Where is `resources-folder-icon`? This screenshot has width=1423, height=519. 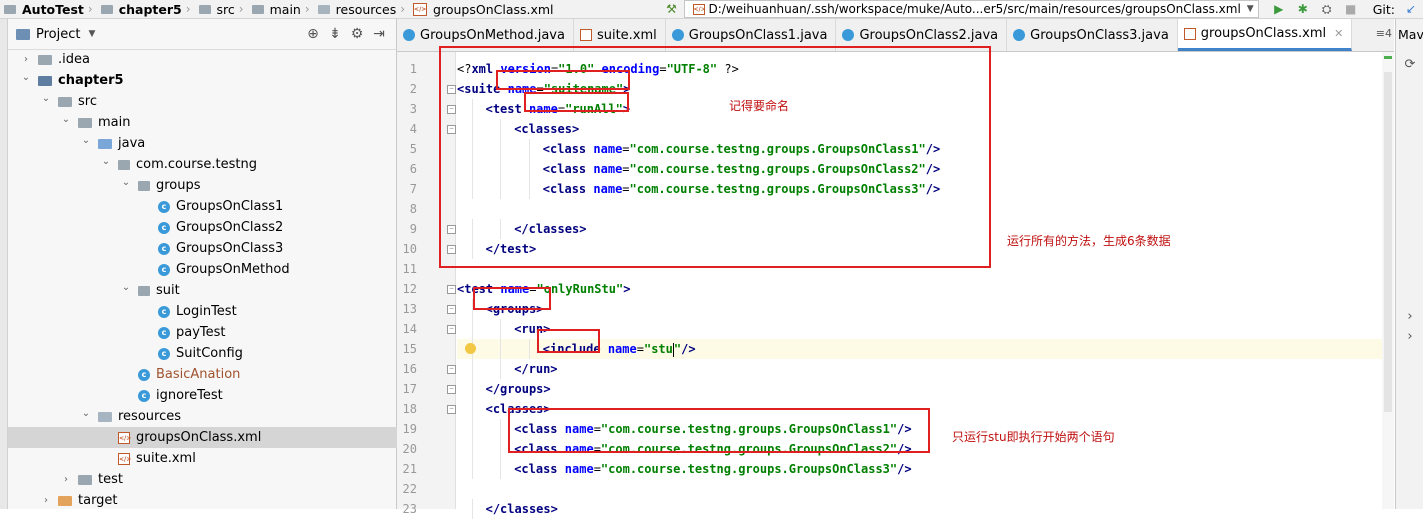 resources-folder-icon is located at coordinates (105, 416).